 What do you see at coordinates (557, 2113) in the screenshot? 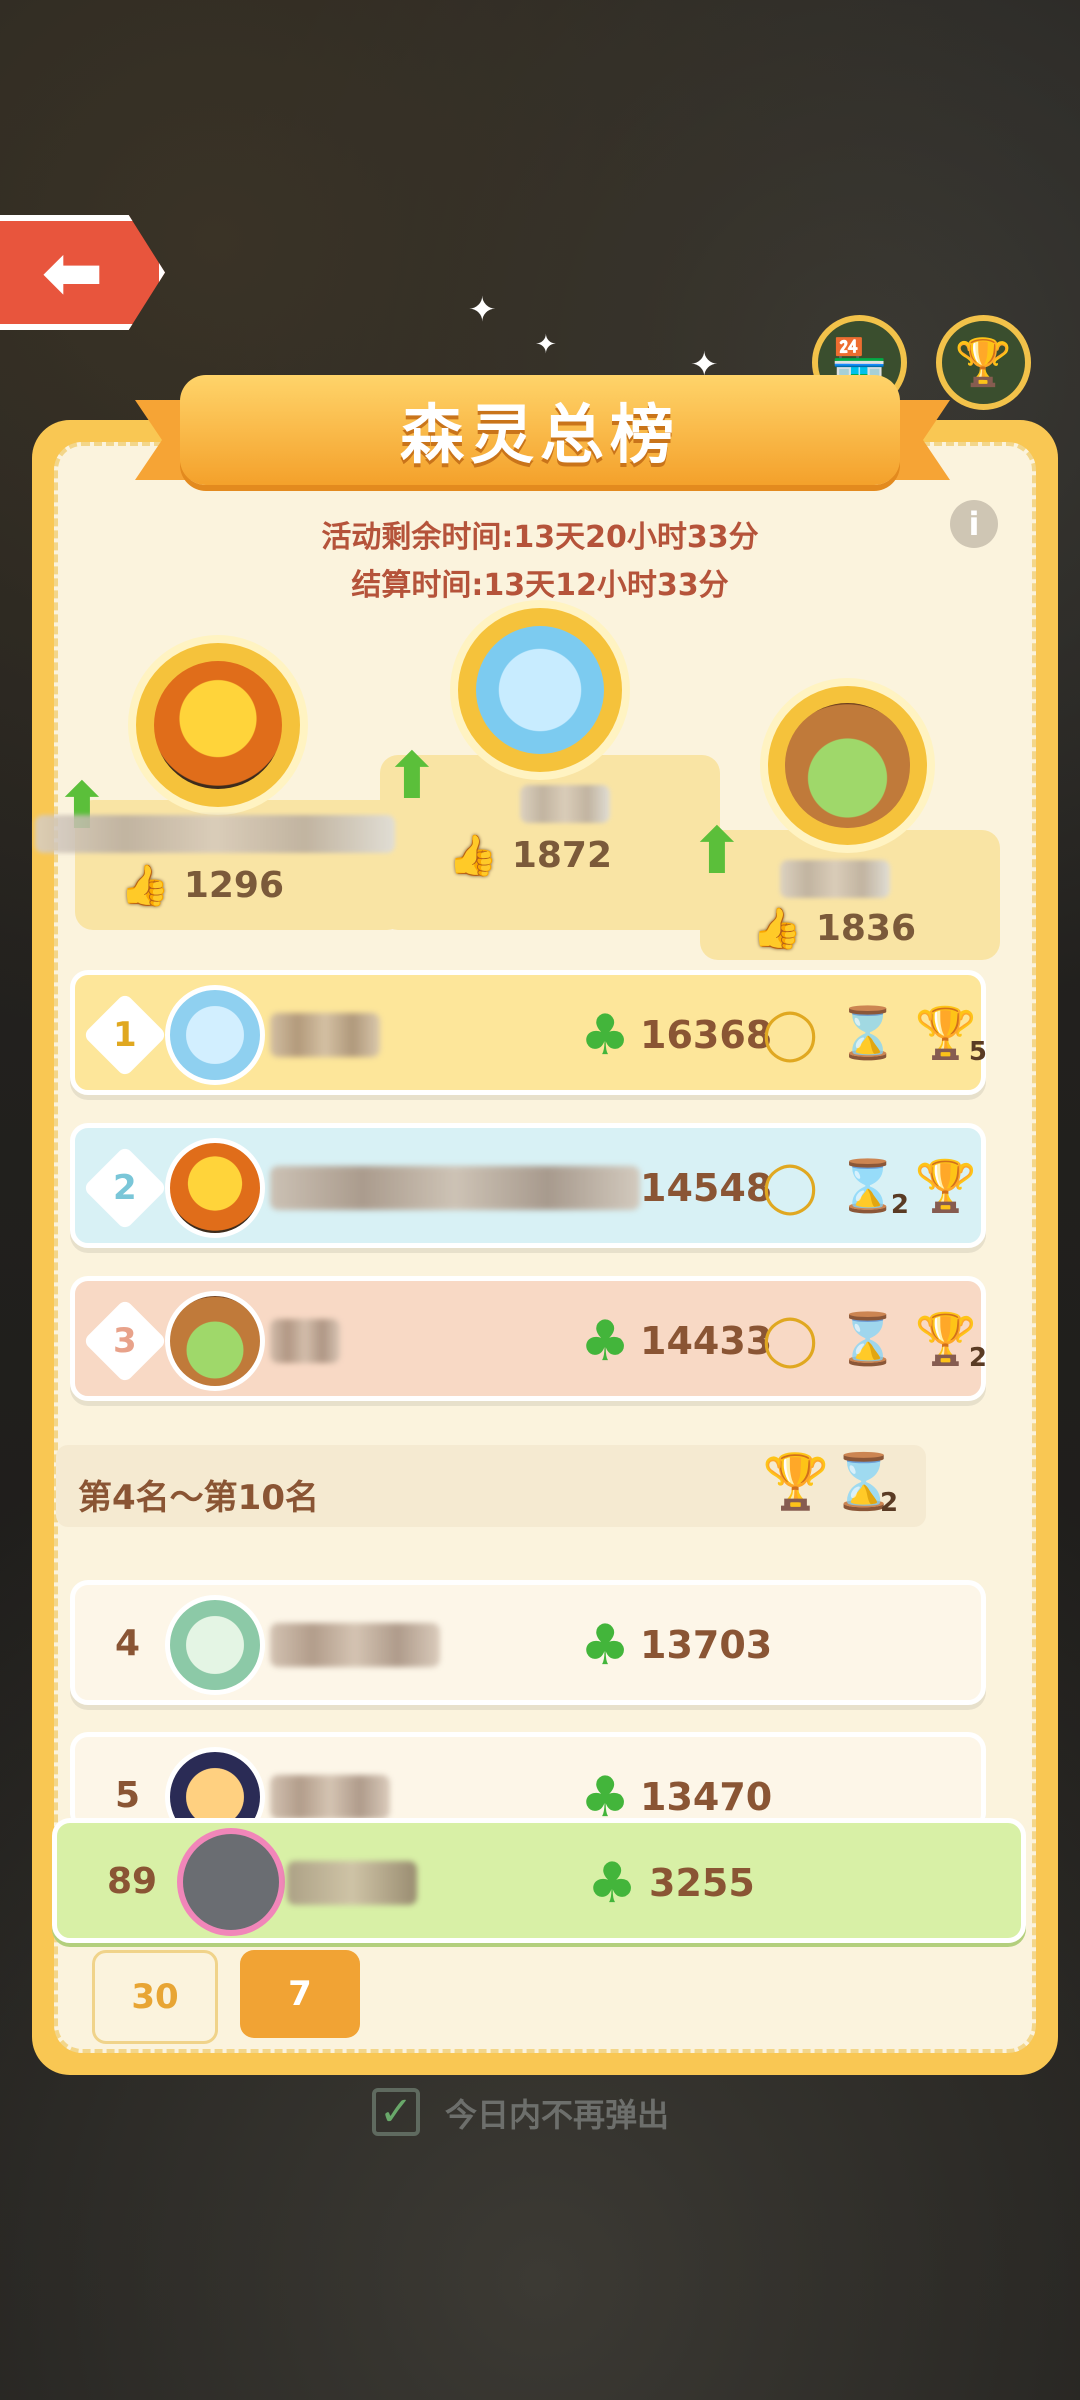
I see `dont-show-today-label: 今日内不再弹出` at bounding box center [557, 2113].